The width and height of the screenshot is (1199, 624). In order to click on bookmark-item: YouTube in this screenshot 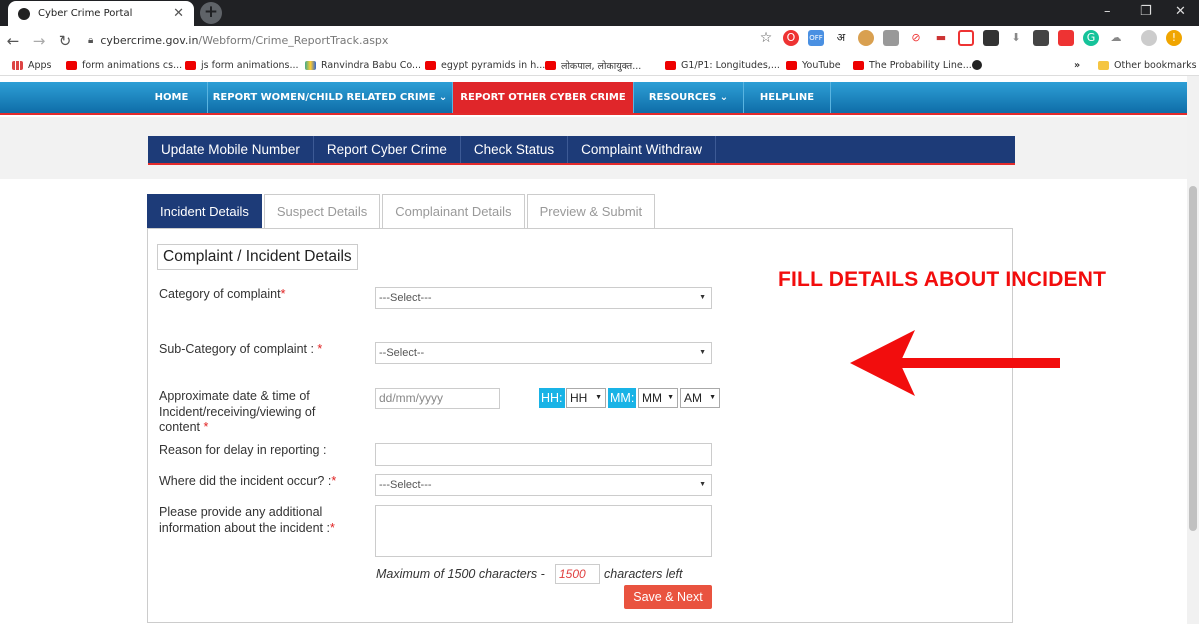, I will do `click(813, 65)`.